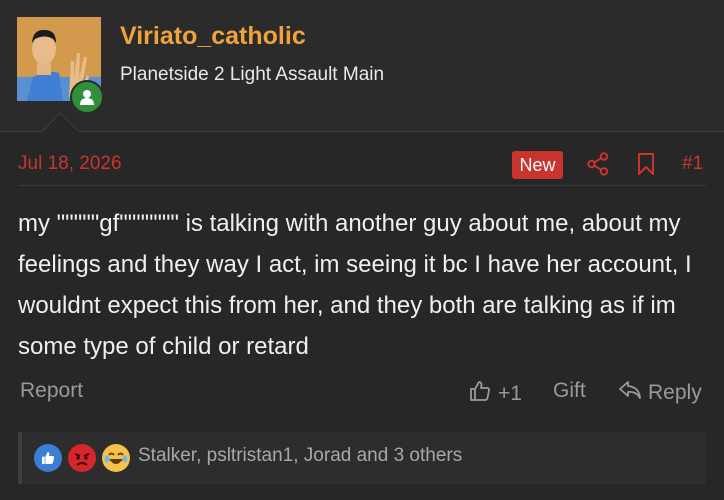 The image size is (724, 500). I want to click on reply-label: Reply, so click(675, 392).